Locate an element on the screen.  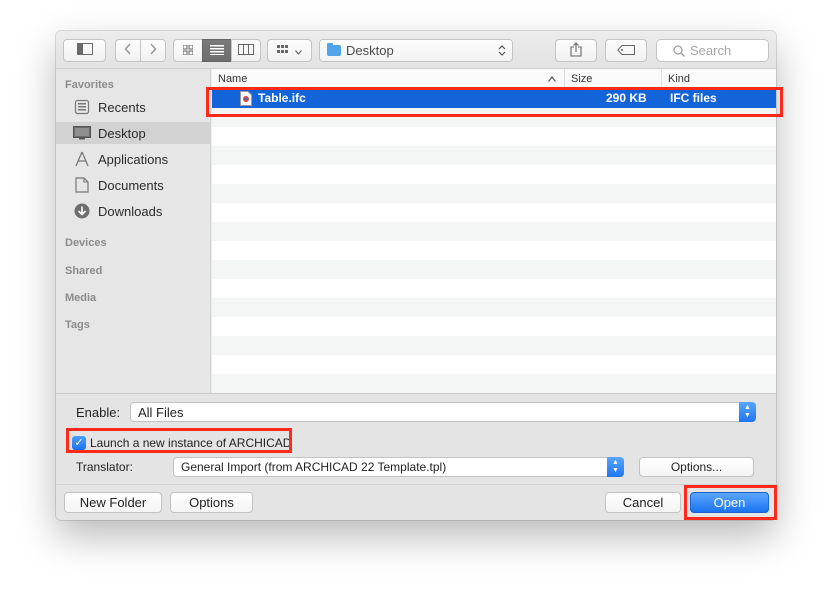
location-label: Desktop is located at coordinates (370, 50).